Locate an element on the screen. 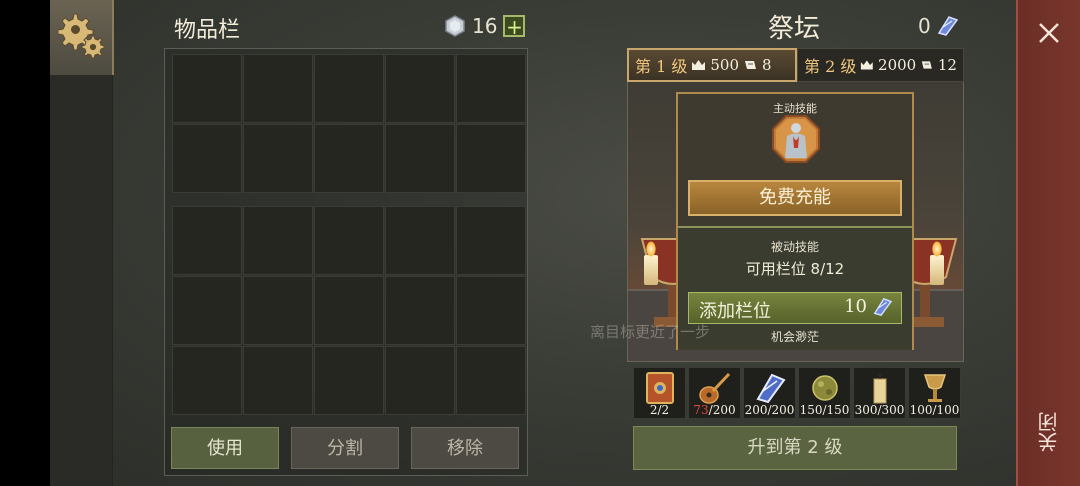 The width and height of the screenshot is (1080, 486). candle-icon is located at coordinates (880, 389).